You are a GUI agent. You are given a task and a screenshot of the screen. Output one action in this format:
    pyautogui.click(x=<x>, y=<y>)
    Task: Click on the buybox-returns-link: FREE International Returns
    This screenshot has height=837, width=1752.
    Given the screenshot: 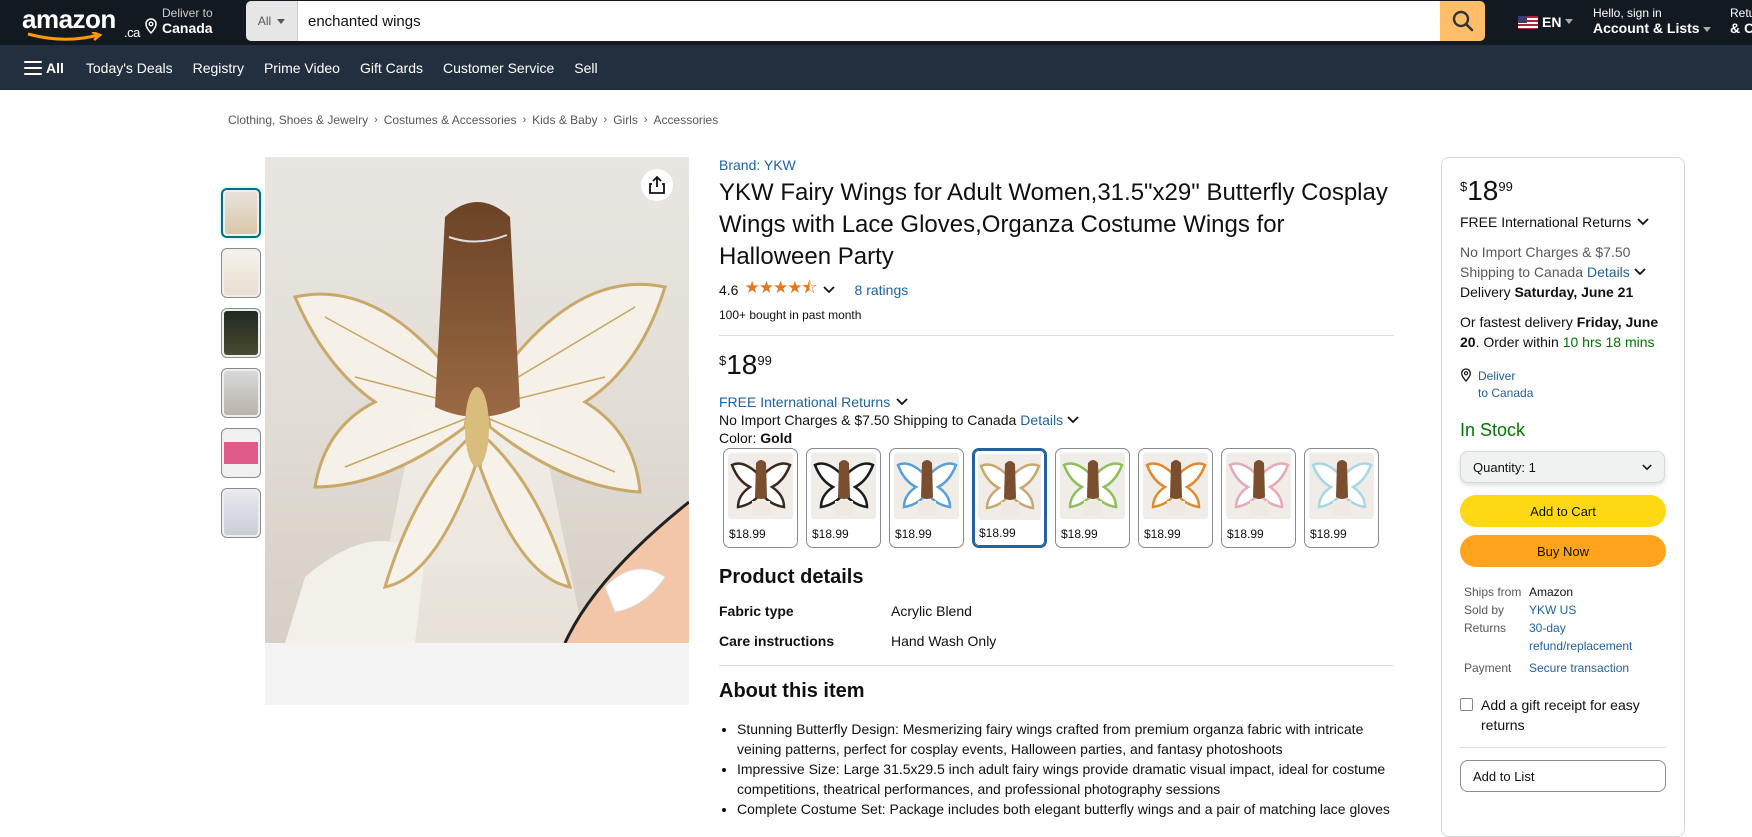 What is the action you would take?
    pyautogui.click(x=1563, y=222)
    